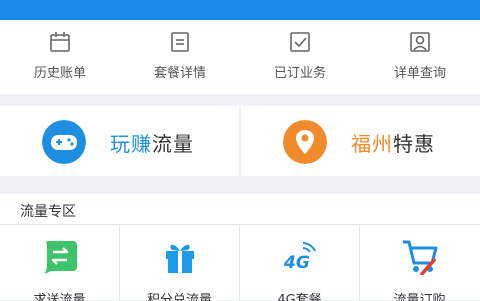 This screenshot has height=301, width=480. What do you see at coordinates (420, 42) in the screenshot?
I see `user-profile-icon` at bounding box center [420, 42].